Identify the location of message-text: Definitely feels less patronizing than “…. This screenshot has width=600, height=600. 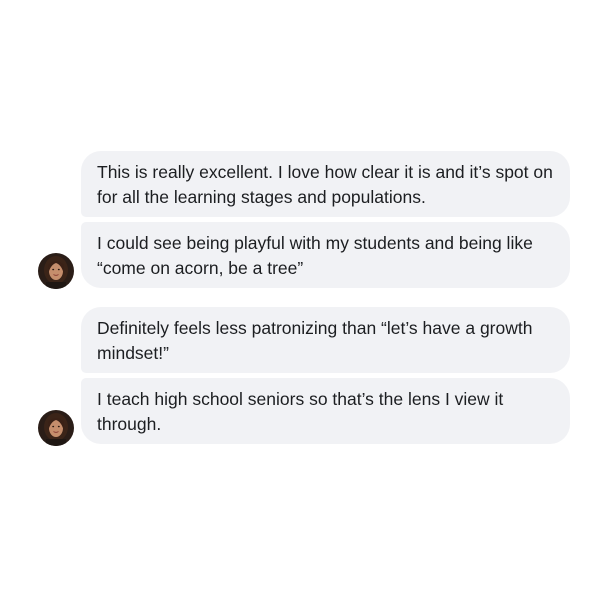
(315, 340).